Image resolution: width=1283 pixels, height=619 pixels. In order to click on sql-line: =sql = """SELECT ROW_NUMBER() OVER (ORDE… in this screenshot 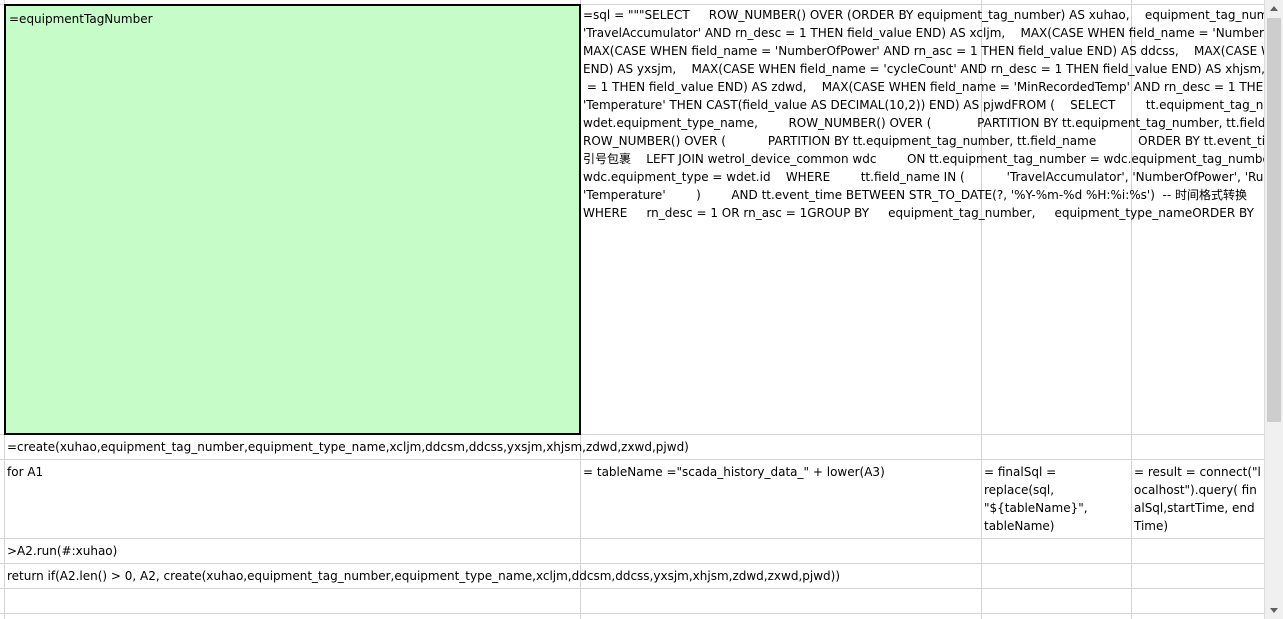, I will do `click(923, 15)`.